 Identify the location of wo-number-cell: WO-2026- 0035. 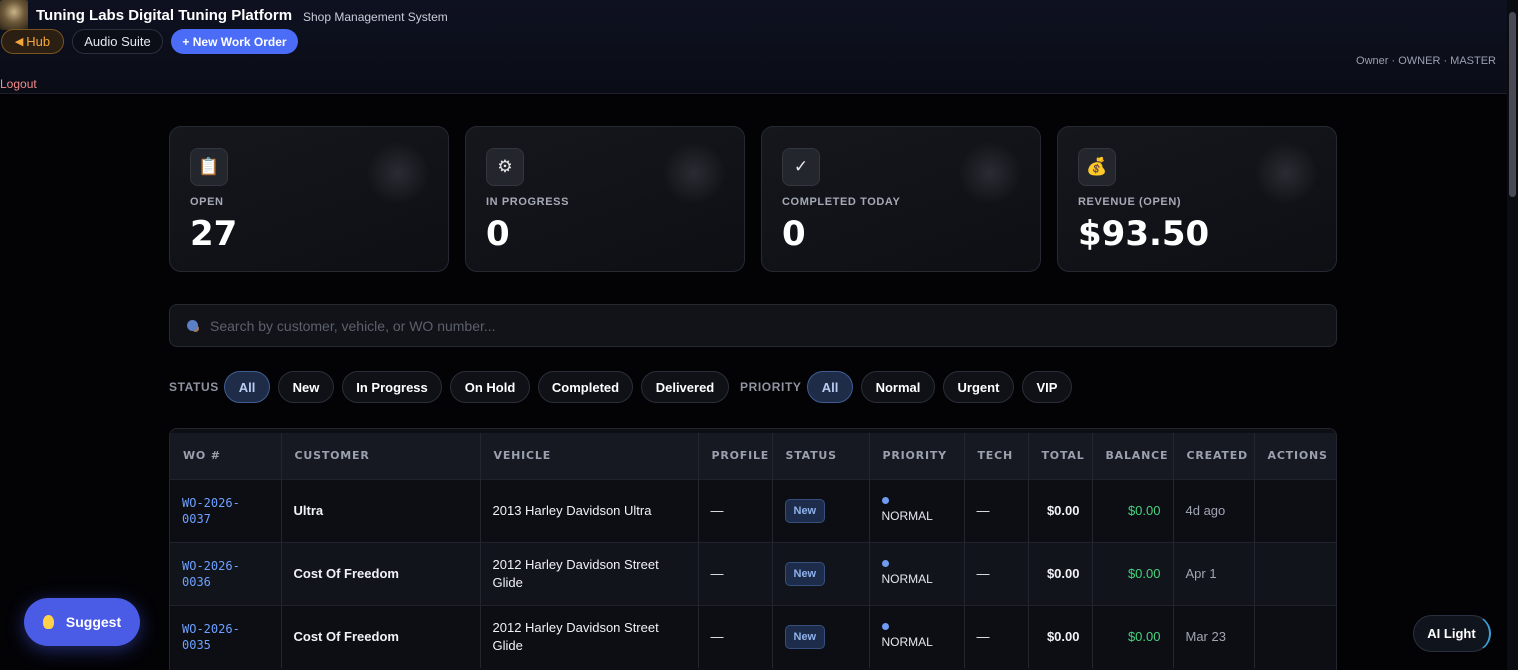
(226, 636).